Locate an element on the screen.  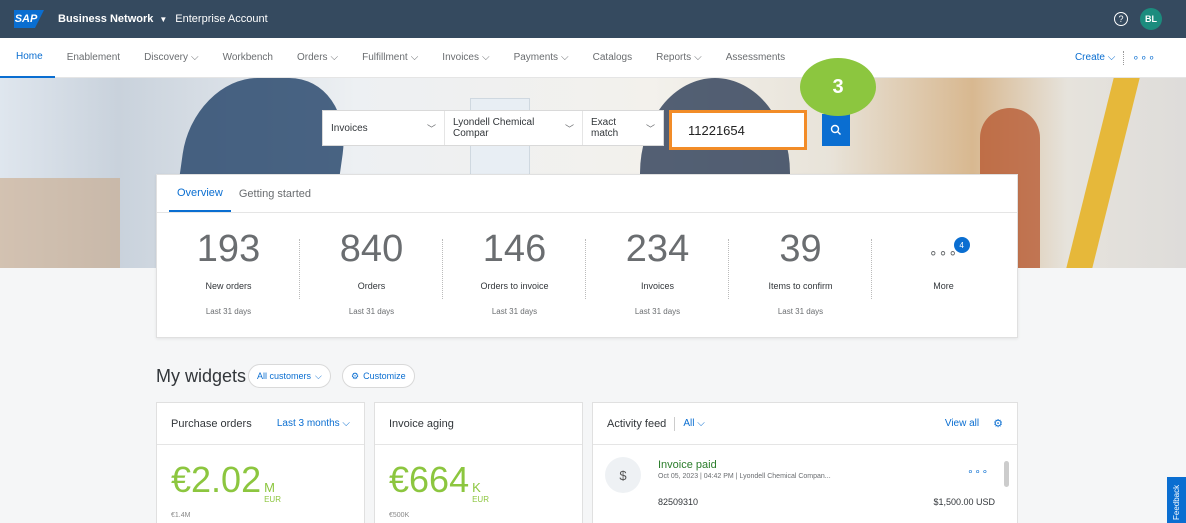
card-header: Purchase orders Last 3 months ⌵ is located at coordinates (260, 424).